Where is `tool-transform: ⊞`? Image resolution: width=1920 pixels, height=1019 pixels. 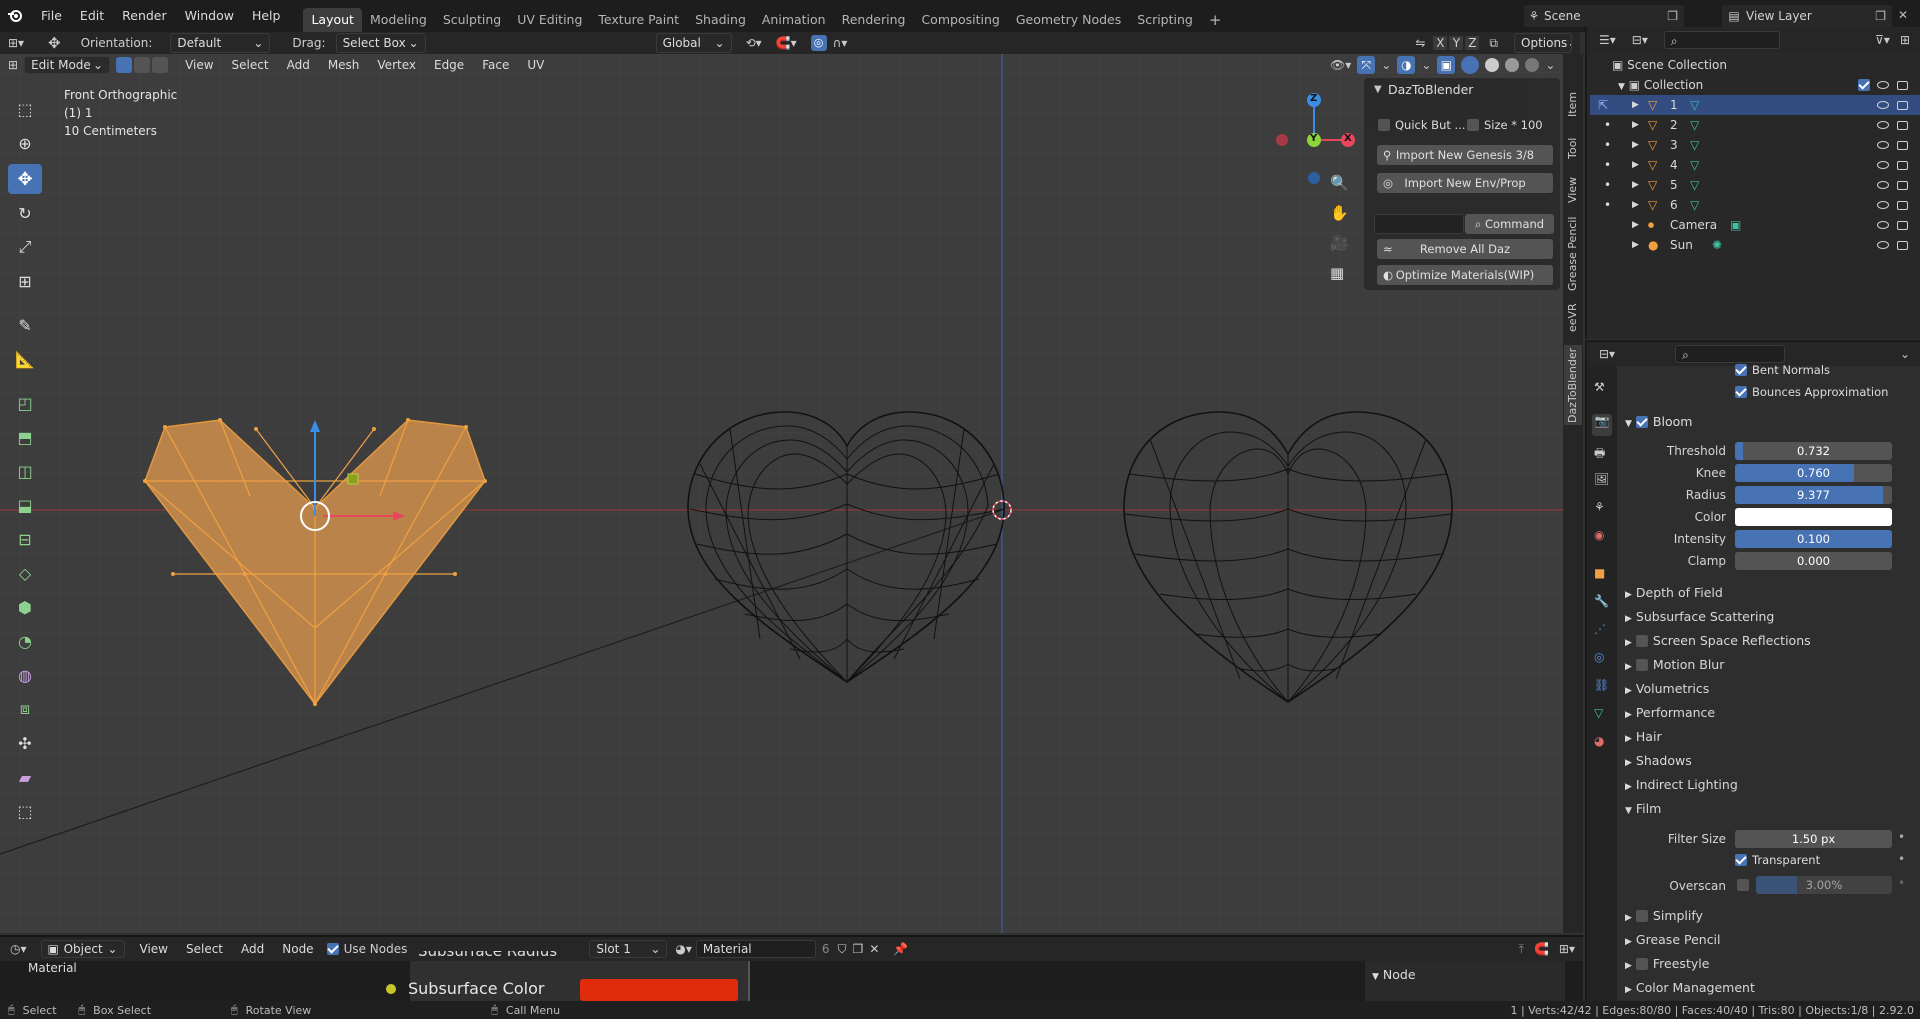
tool-transform: ⊞ is located at coordinates (25, 281).